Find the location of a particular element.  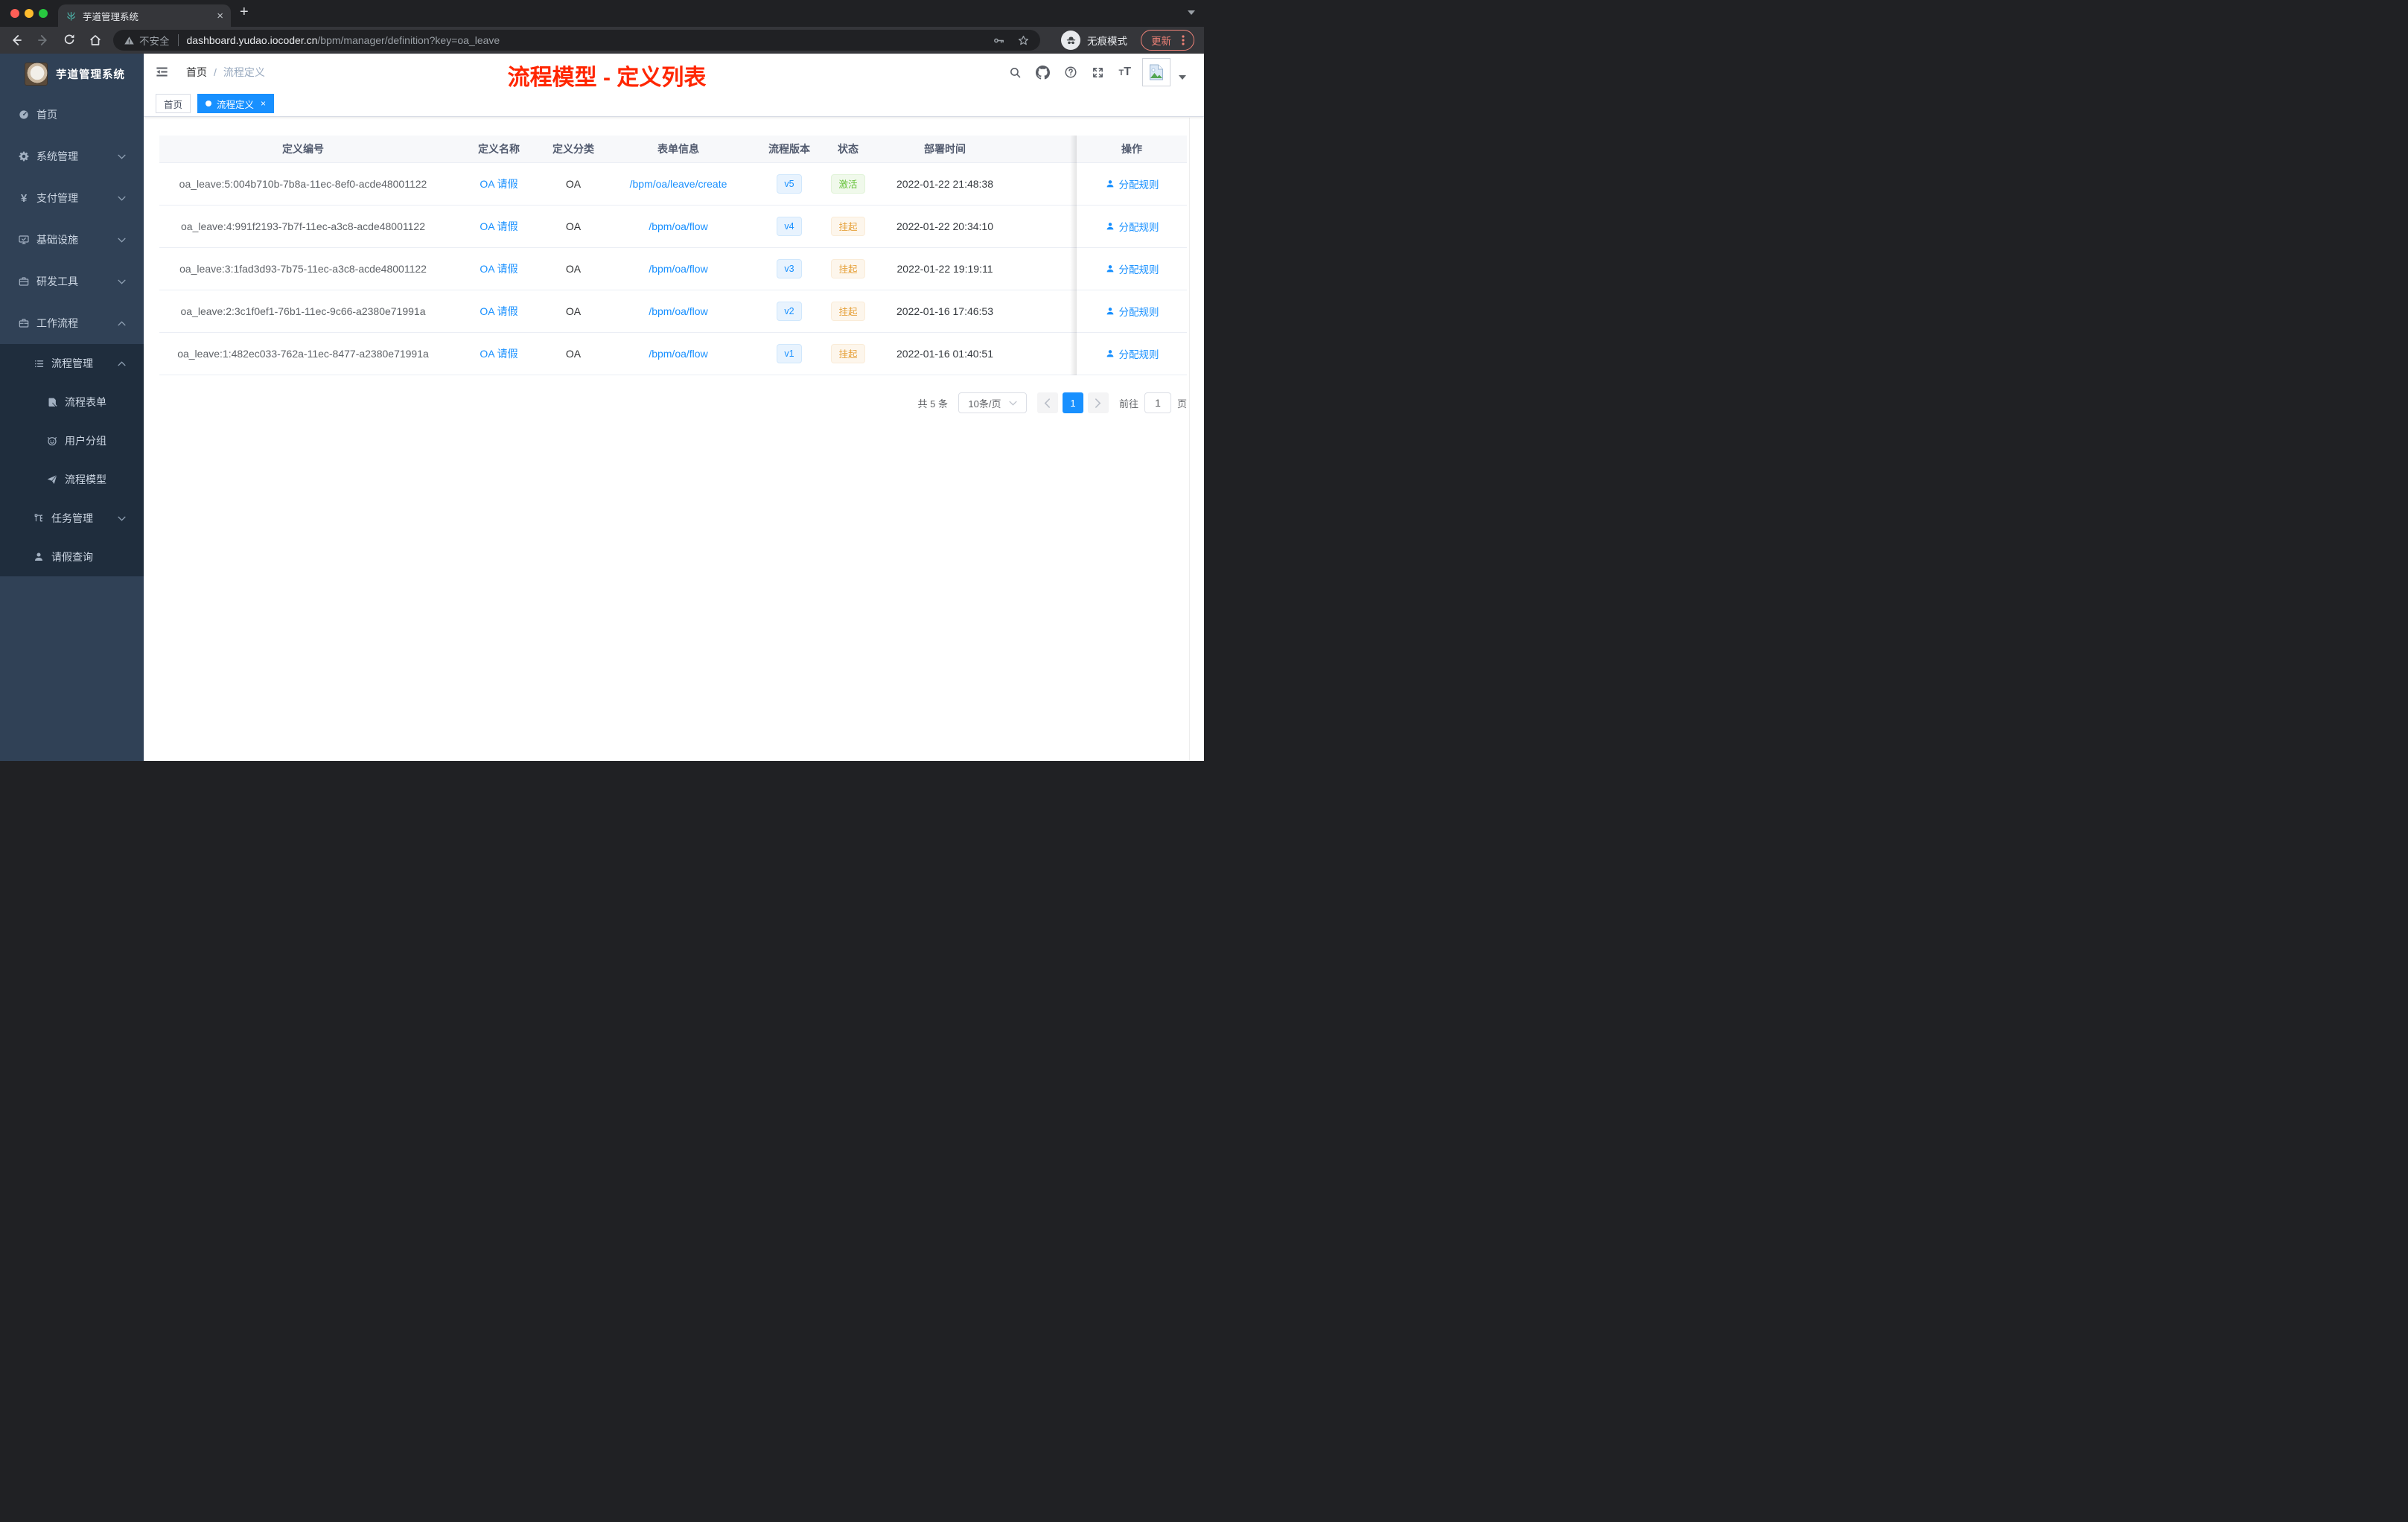

sidebar-item-label: 研发工具 is located at coordinates (57, 281).